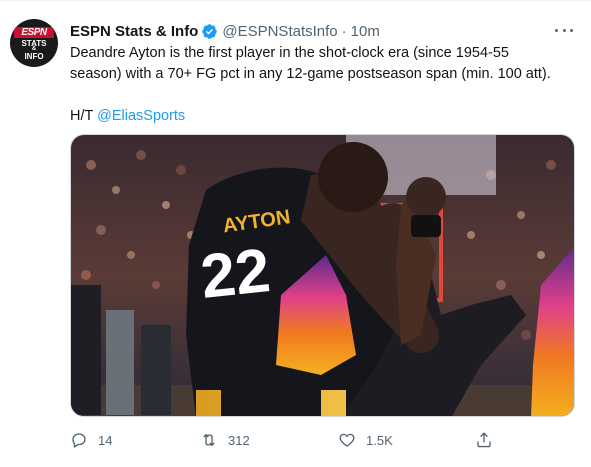 The image size is (591, 467). Describe the element at coordinates (353, 177) in the screenshot. I see `player-head` at that location.